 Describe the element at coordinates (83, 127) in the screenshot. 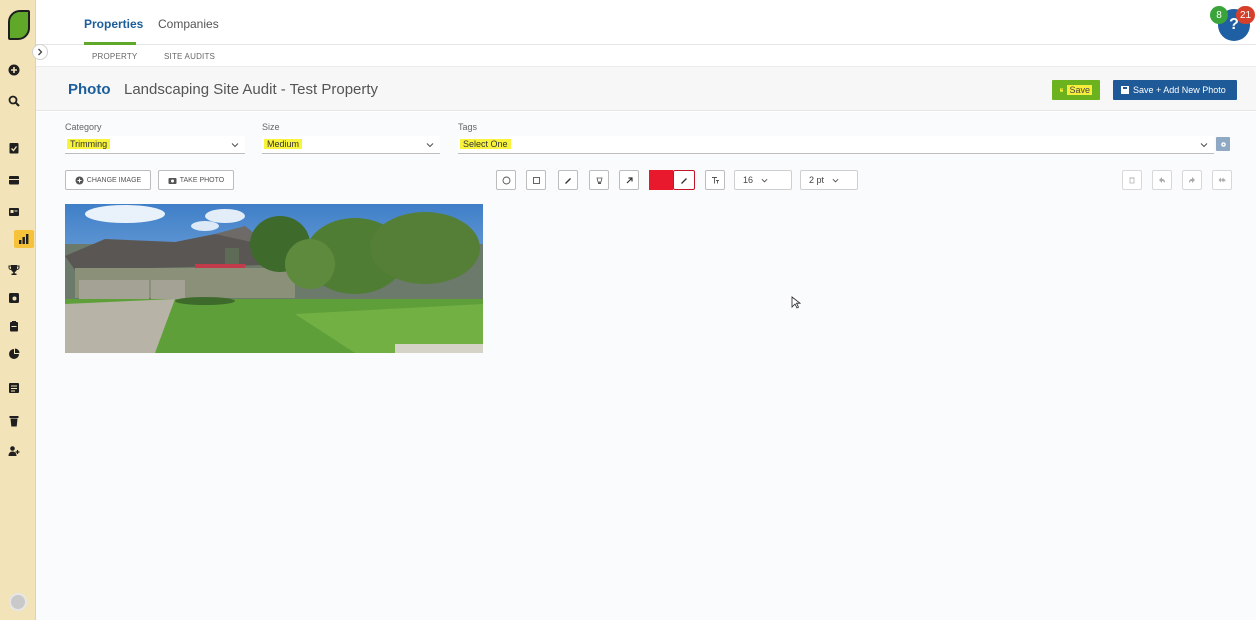

I see `category-label: Category` at that location.